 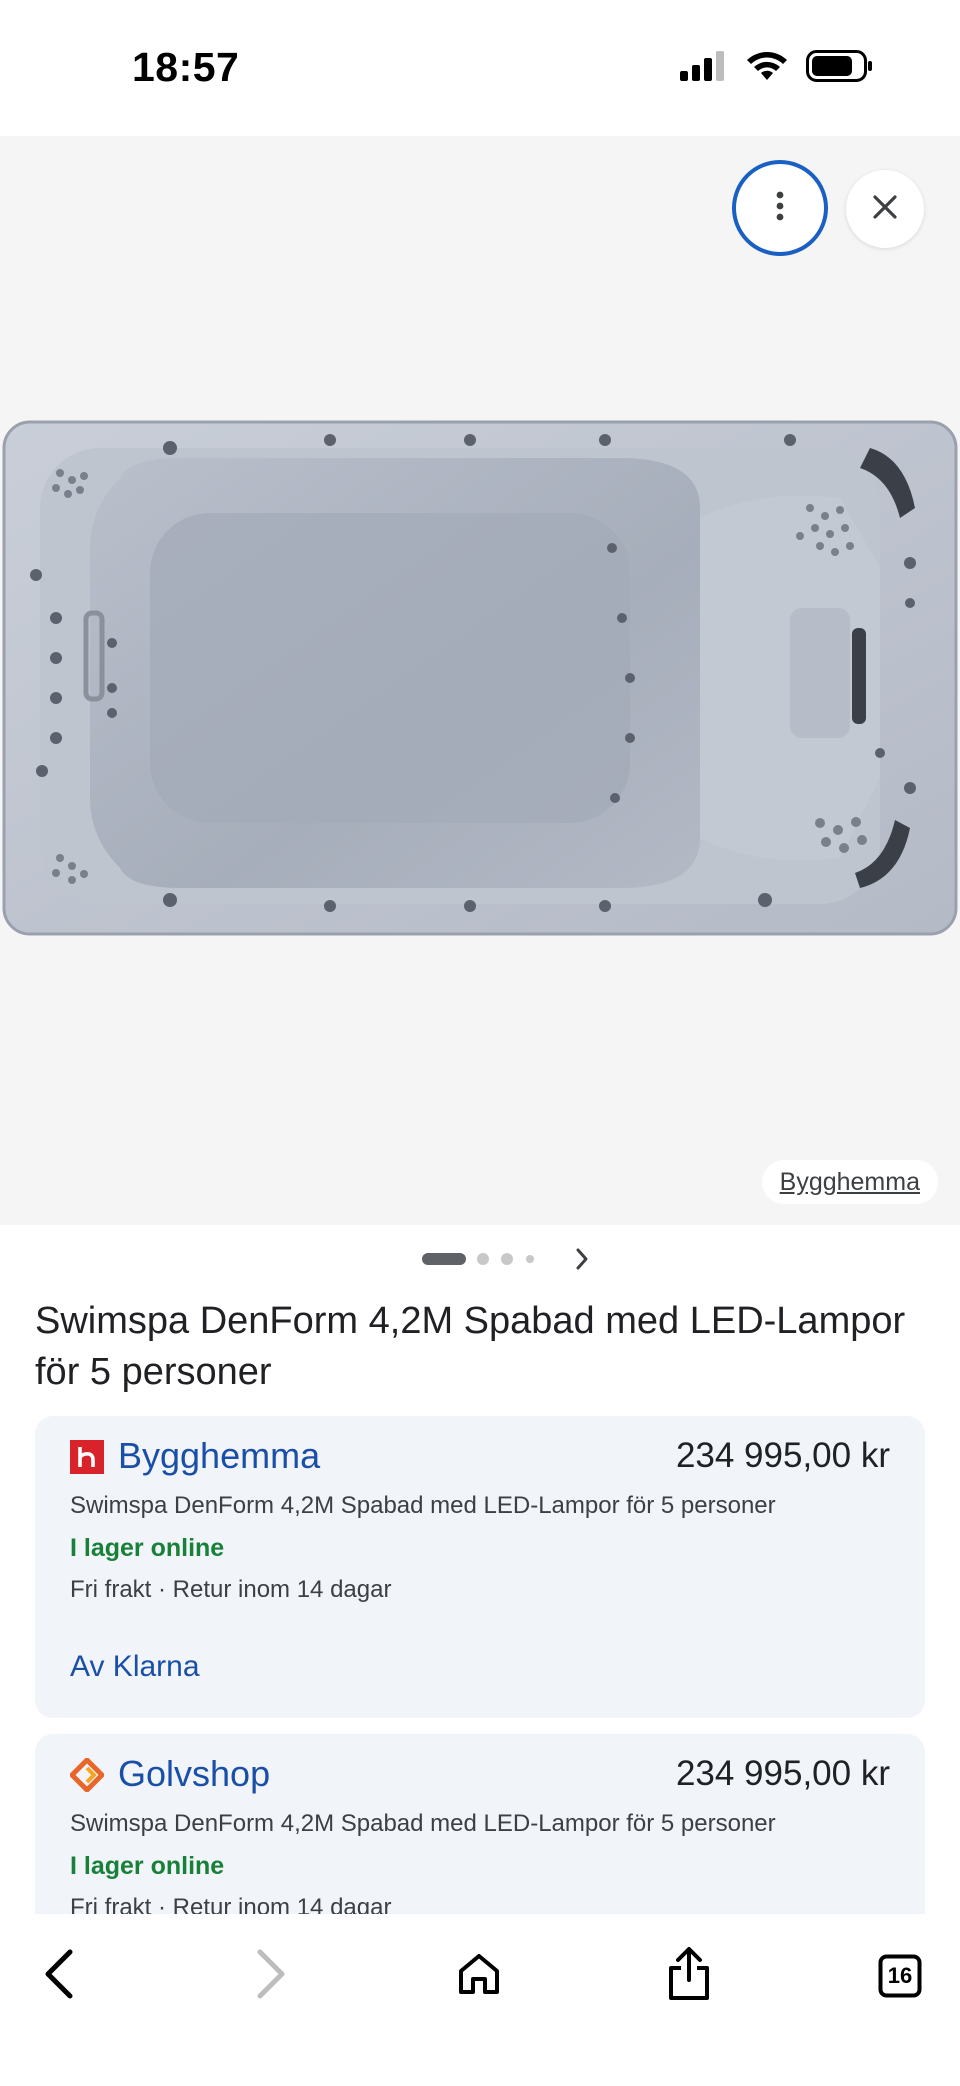 I want to click on status-icons, so click(x=777, y=68).